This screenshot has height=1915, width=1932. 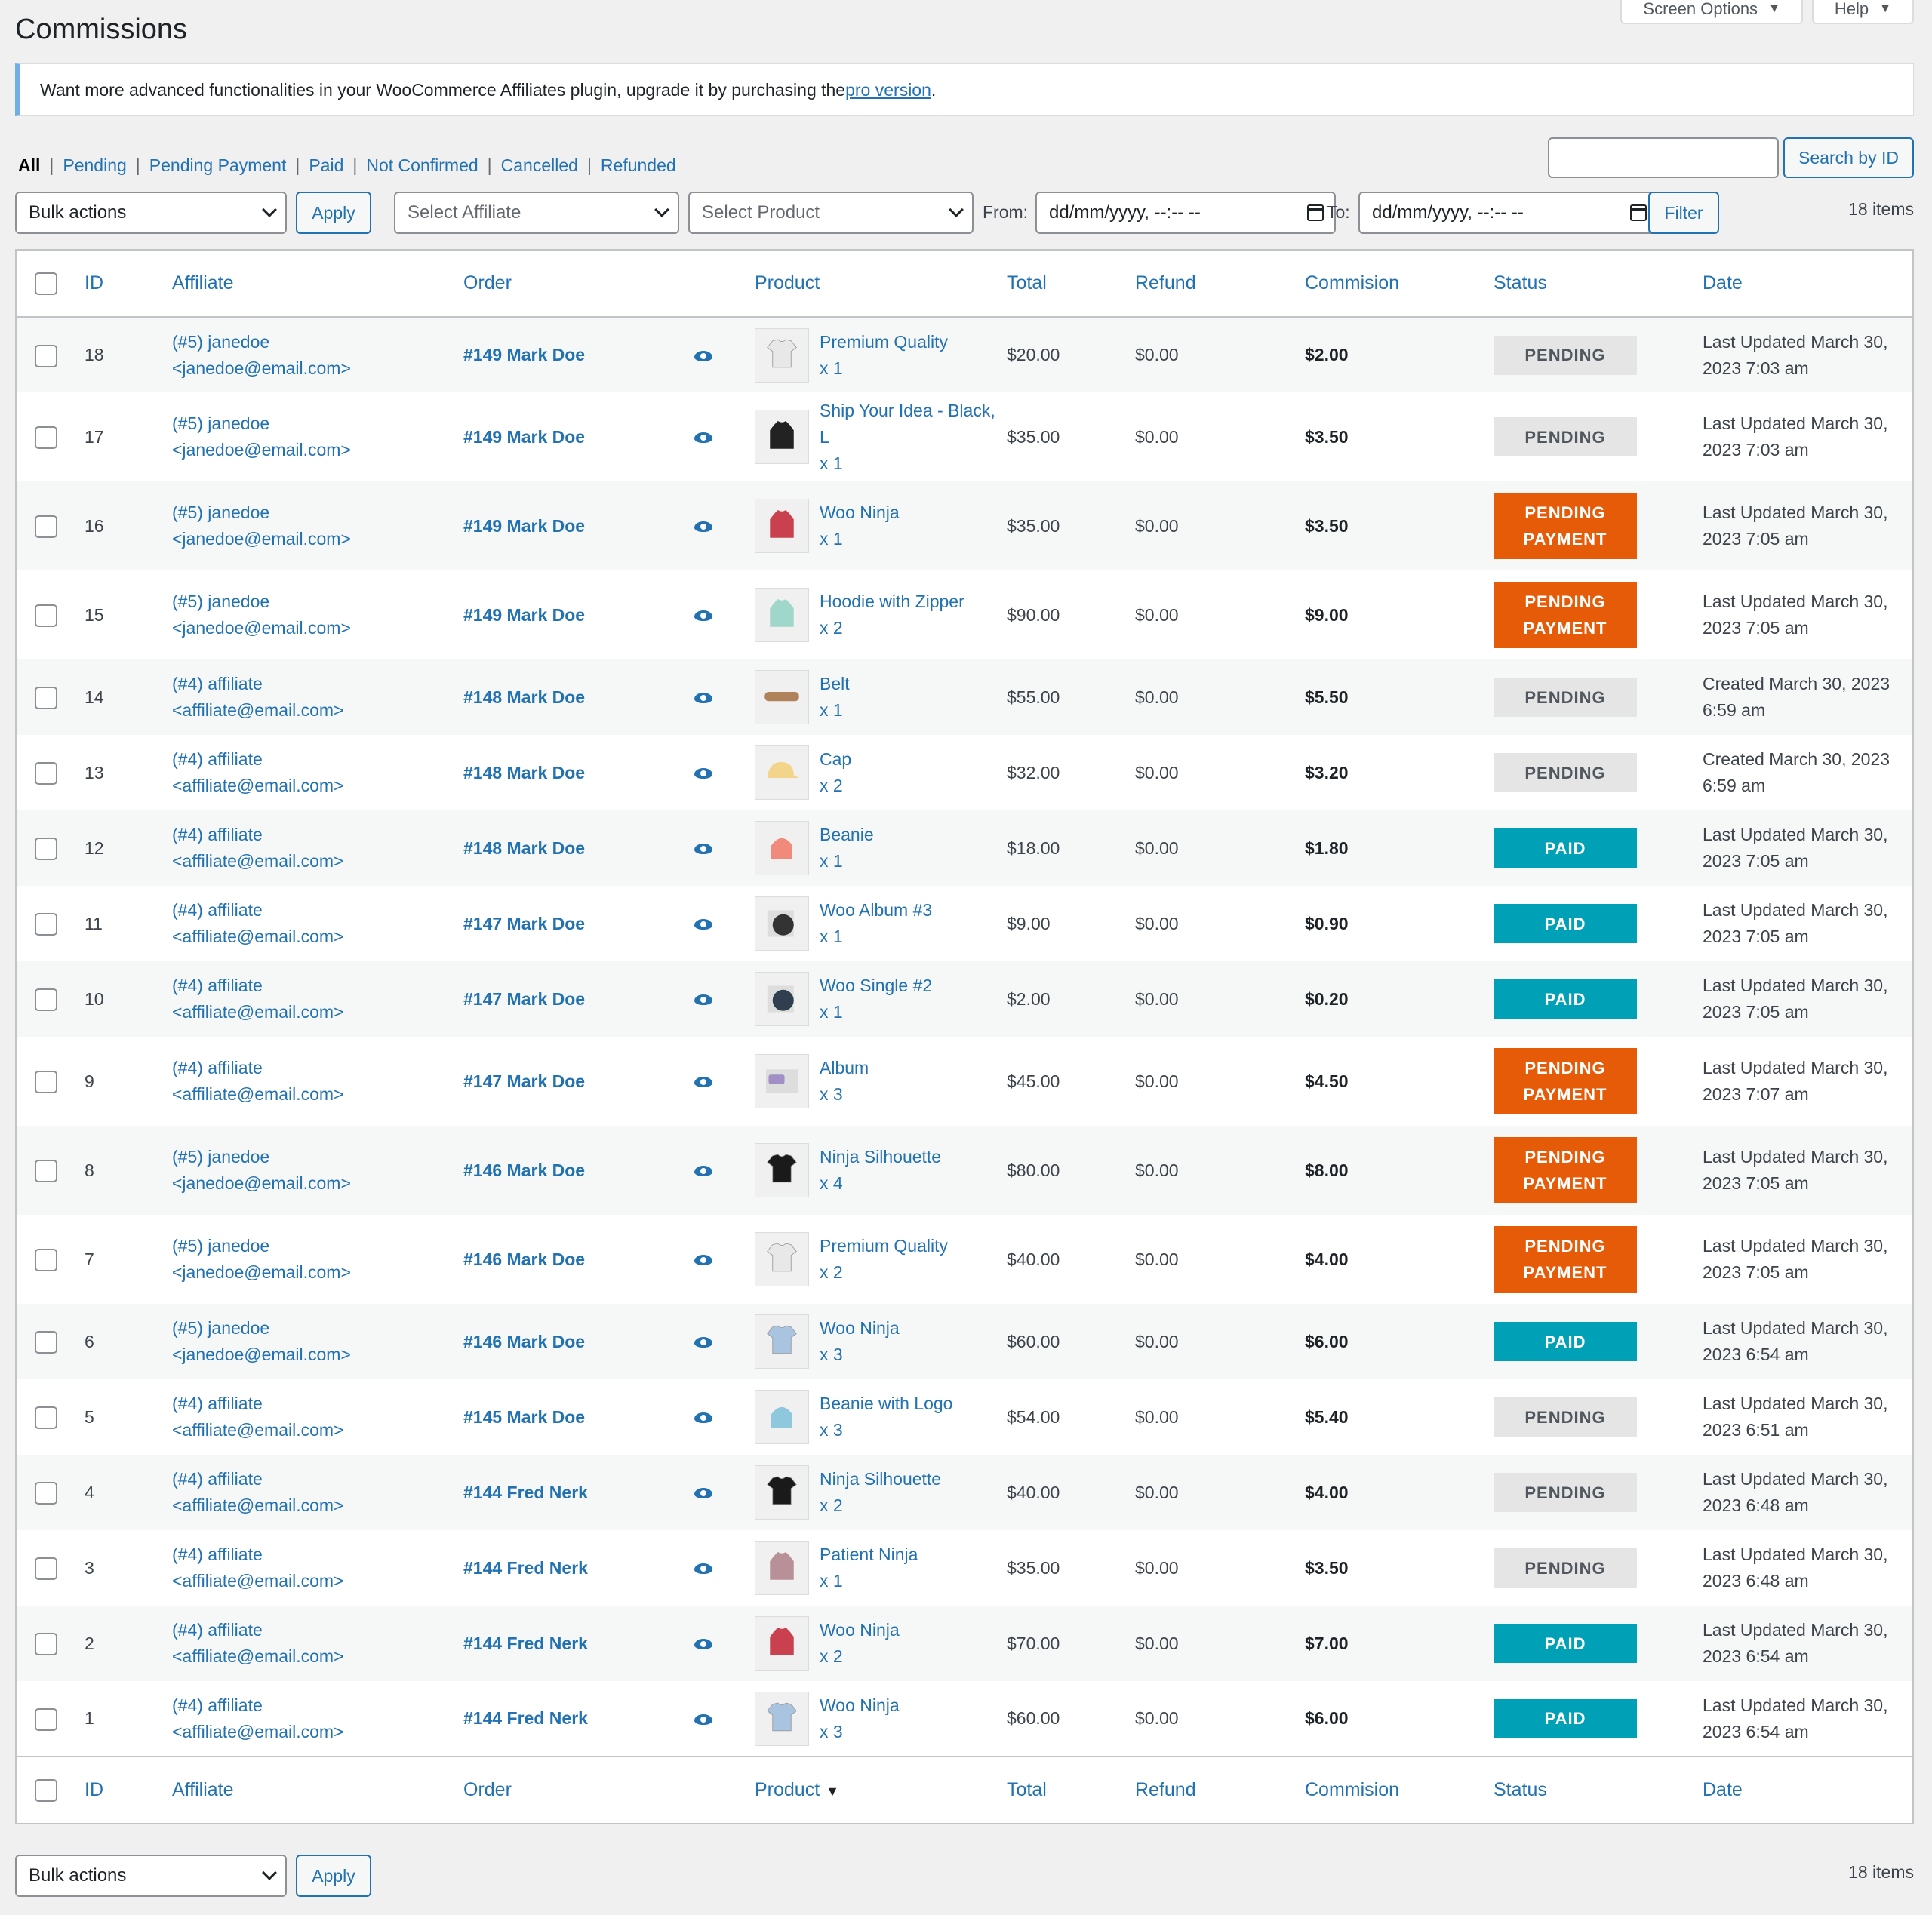 I want to click on search-id-input, so click(x=1664, y=157).